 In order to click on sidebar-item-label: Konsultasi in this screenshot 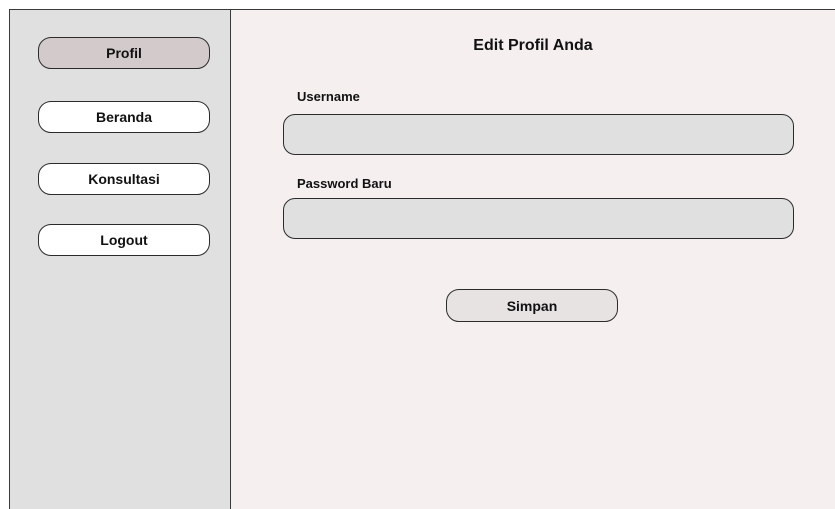, I will do `click(124, 179)`.